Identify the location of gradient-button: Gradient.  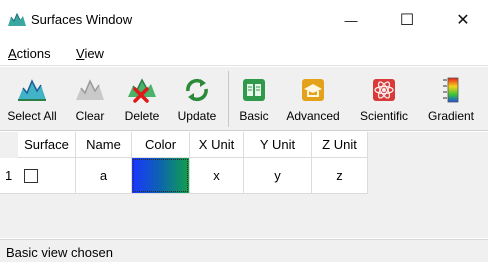
(451, 99).